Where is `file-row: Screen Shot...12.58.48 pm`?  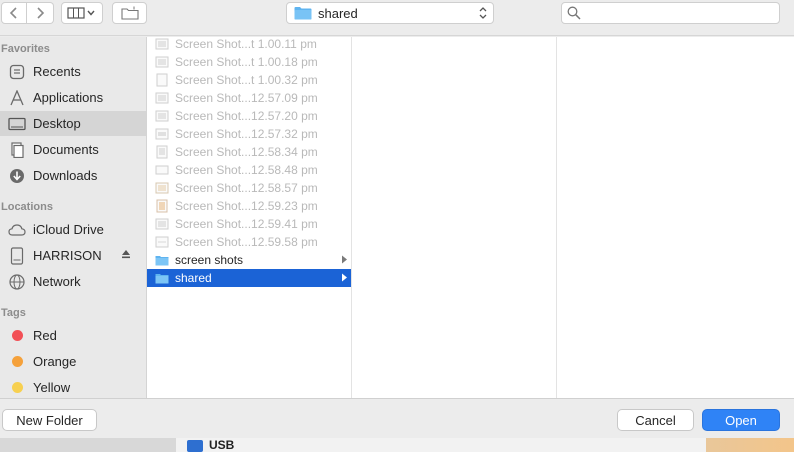 file-row: Screen Shot...12.58.48 pm is located at coordinates (249, 170).